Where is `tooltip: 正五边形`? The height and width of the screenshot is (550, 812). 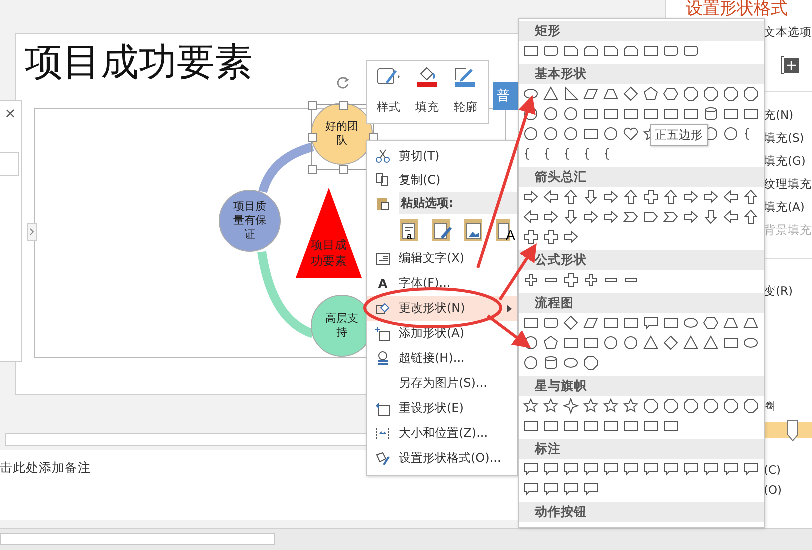
tooltip: 正五边形 is located at coordinates (679, 135).